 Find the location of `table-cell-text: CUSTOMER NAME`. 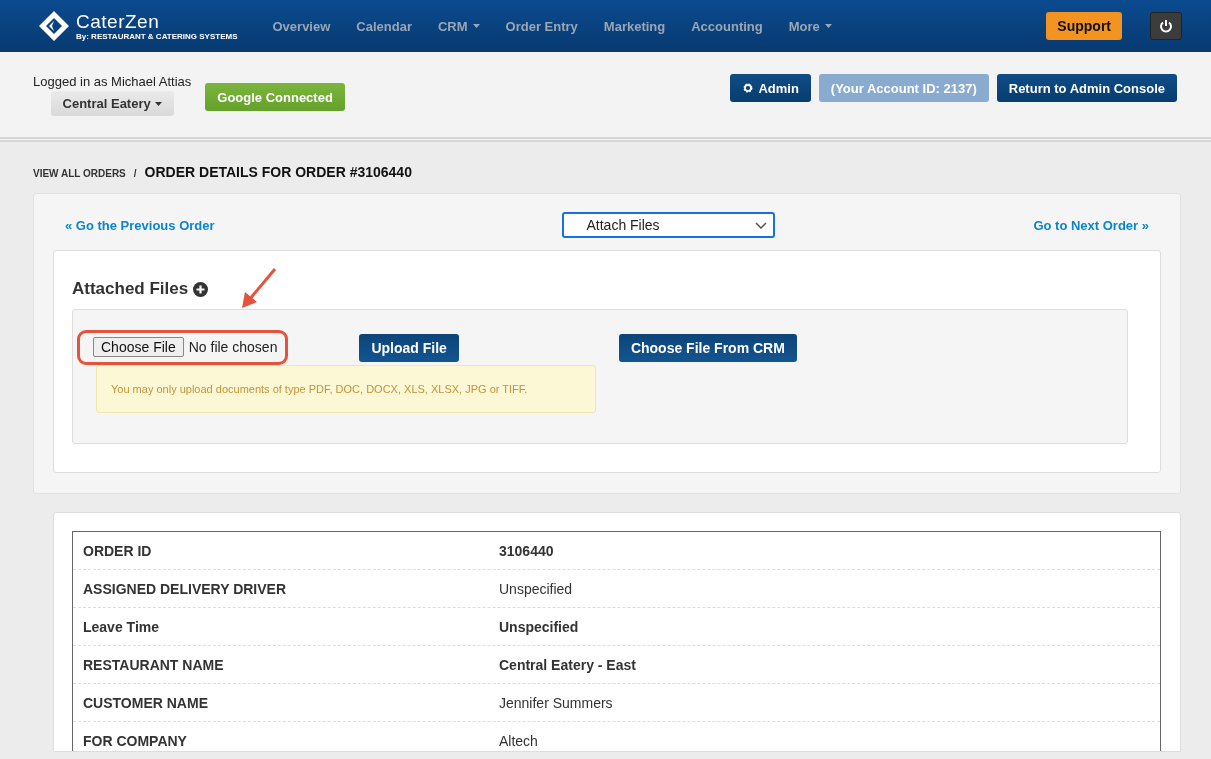

table-cell-text: CUSTOMER NAME is located at coordinates (146, 702).